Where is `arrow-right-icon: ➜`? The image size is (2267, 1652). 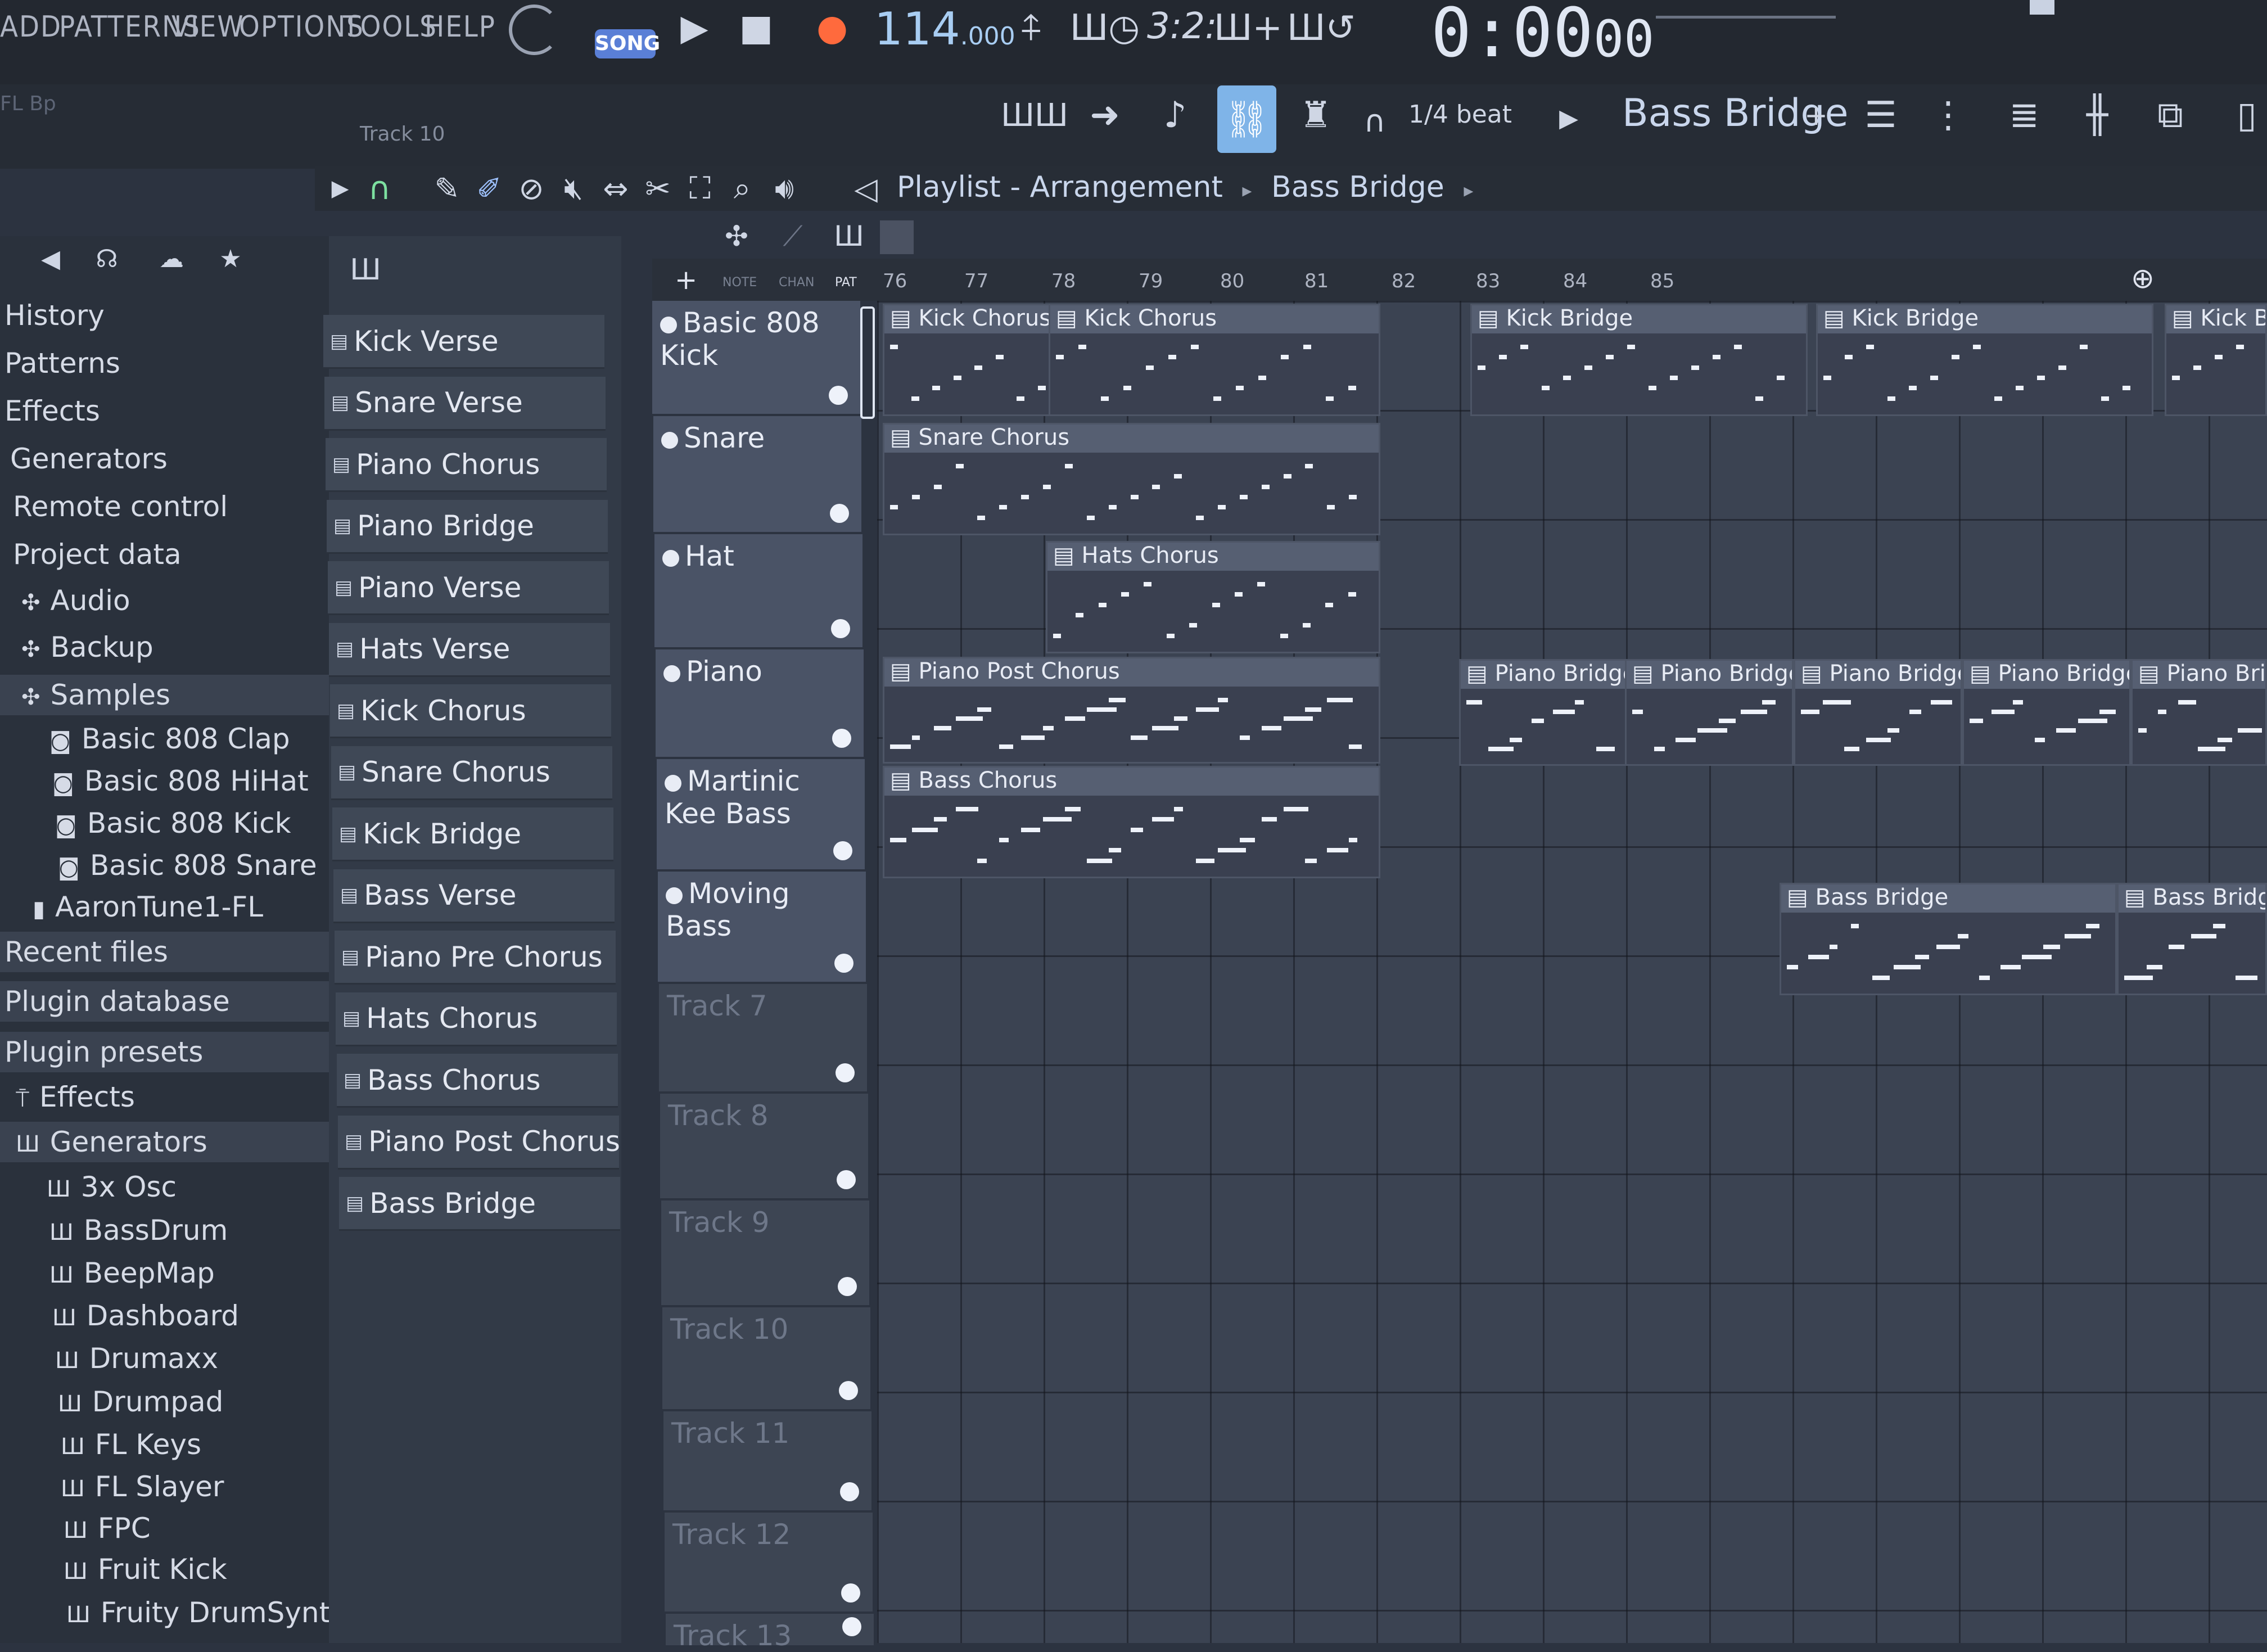
arrow-right-icon: ➜ is located at coordinates (1104, 115).